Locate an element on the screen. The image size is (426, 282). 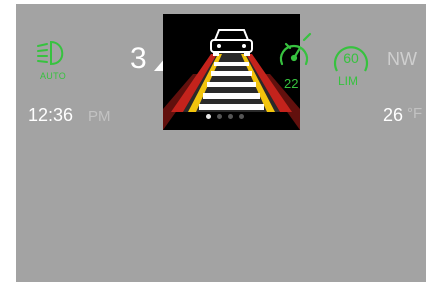
outside-temperature: 26 is located at coordinates (393, 115).